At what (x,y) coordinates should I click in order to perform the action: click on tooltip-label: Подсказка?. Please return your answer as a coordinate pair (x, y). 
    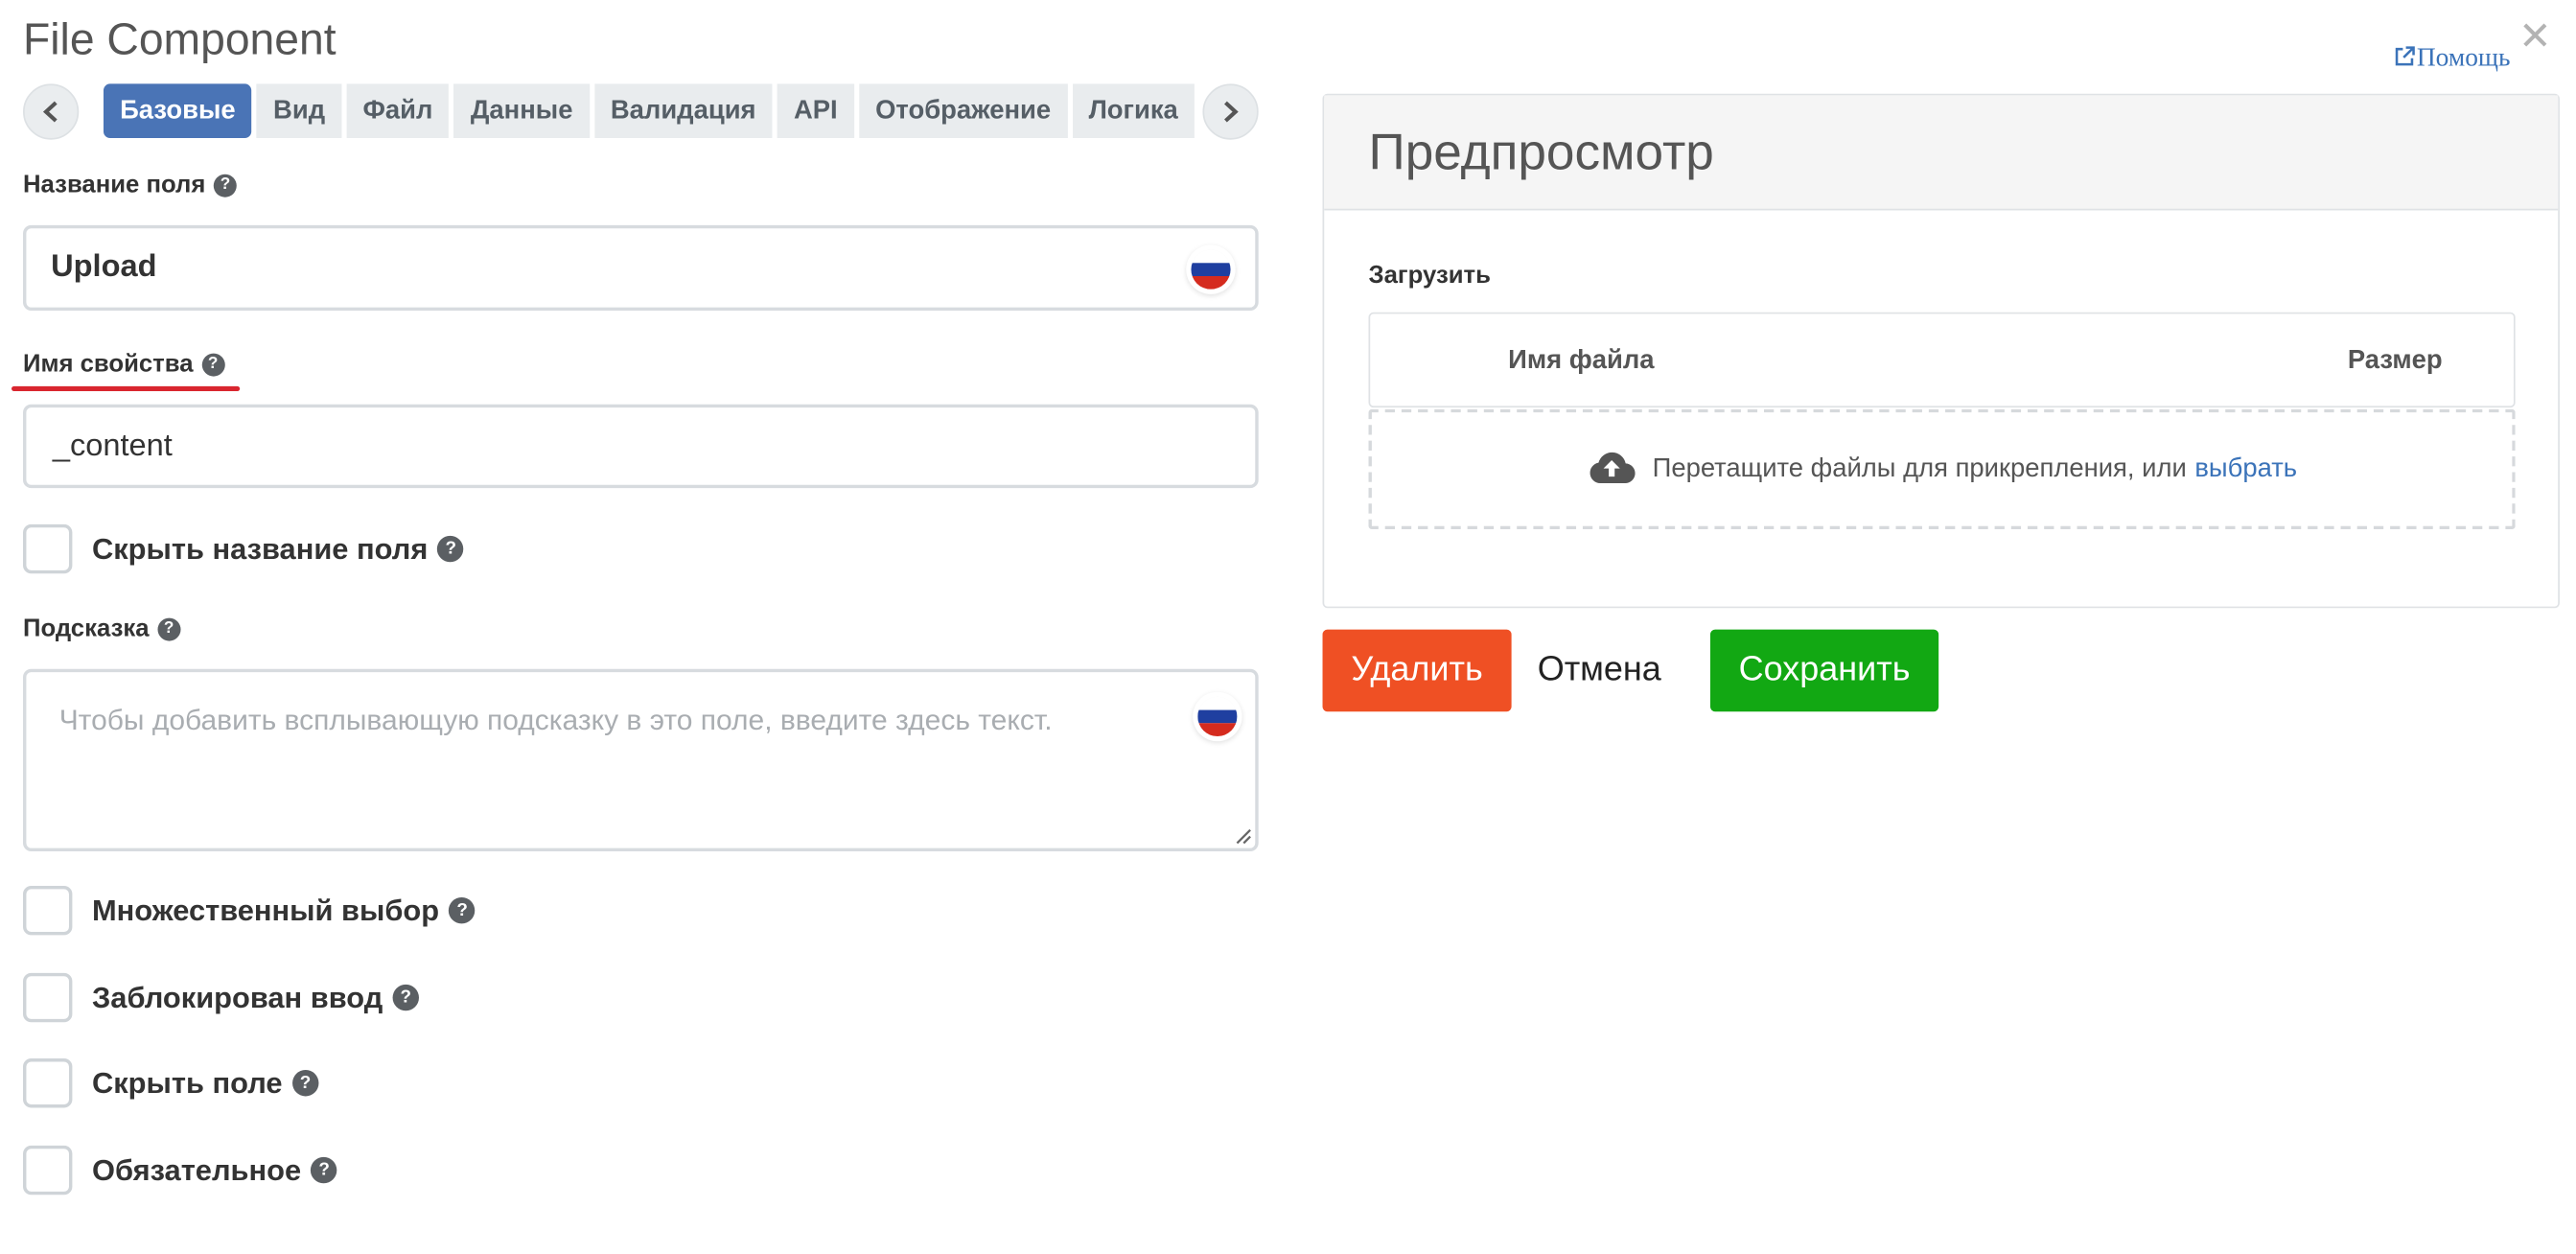
    Looking at the image, I should click on (102, 629).